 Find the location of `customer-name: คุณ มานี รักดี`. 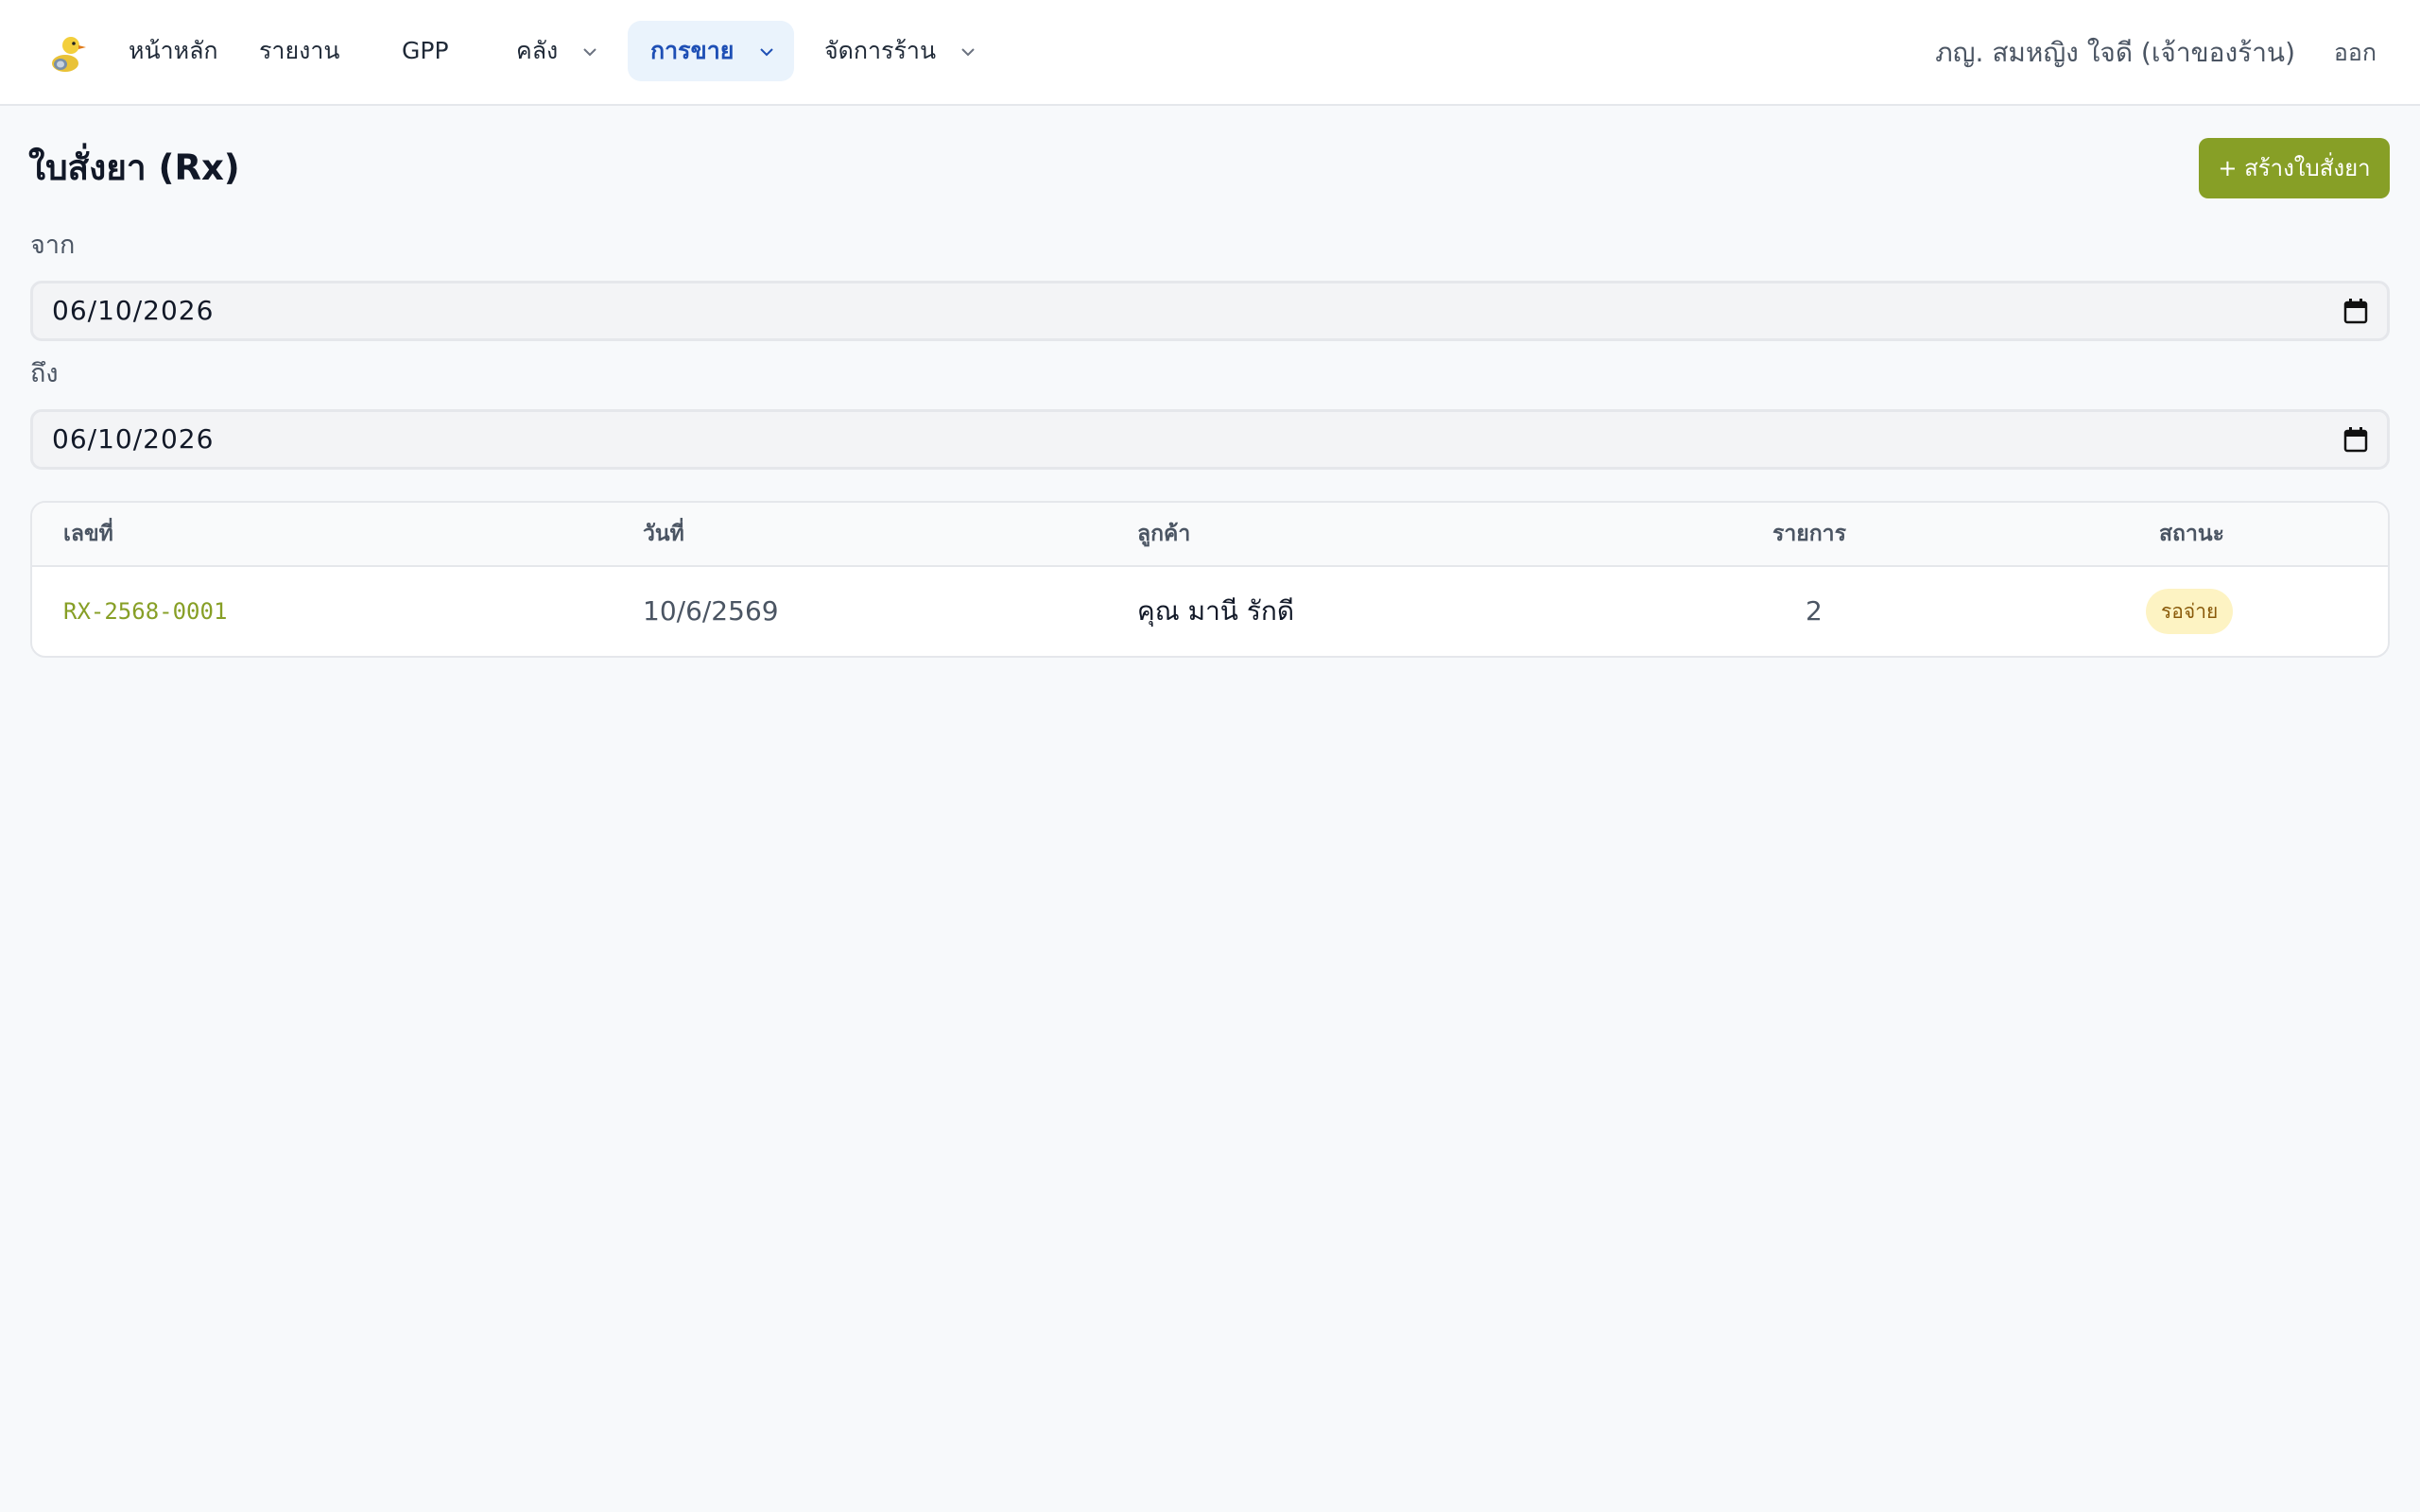

customer-name: คุณ มานี รักดี is located at coordinates (1216, 611).